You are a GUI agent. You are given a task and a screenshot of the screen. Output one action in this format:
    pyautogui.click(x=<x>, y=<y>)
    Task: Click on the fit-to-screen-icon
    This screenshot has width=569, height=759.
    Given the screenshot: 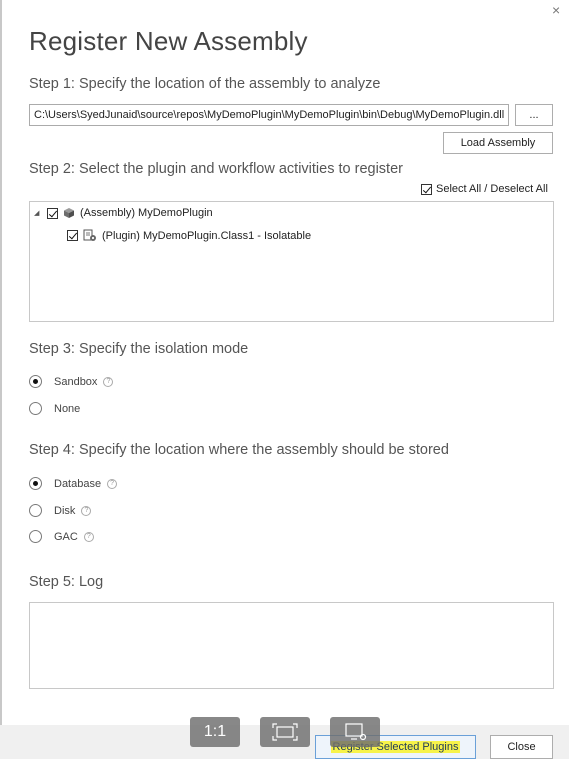 What is the action you would take?
    pyautogui.click(x=285, y=732)
    